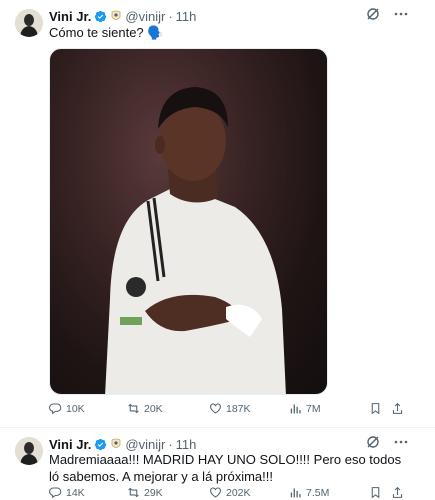  I want to click on tweet-actions: 14K 29K 202K 7.5M, so click(229, 493).